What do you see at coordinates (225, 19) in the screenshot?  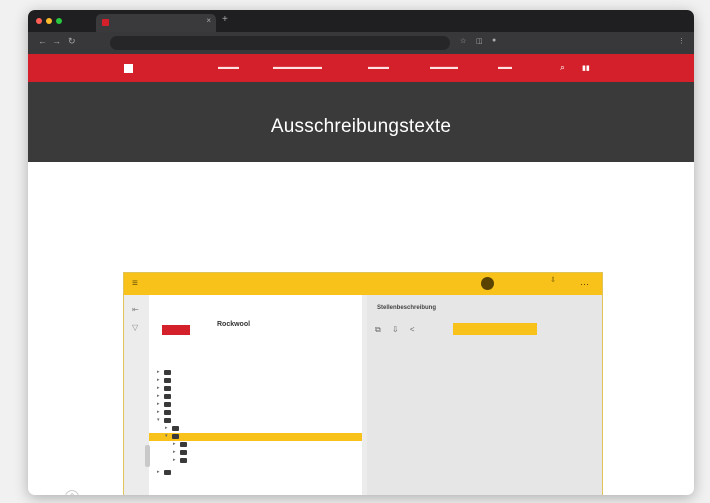 I see `new-tab-icon: +` at bounding box center [225, 19].